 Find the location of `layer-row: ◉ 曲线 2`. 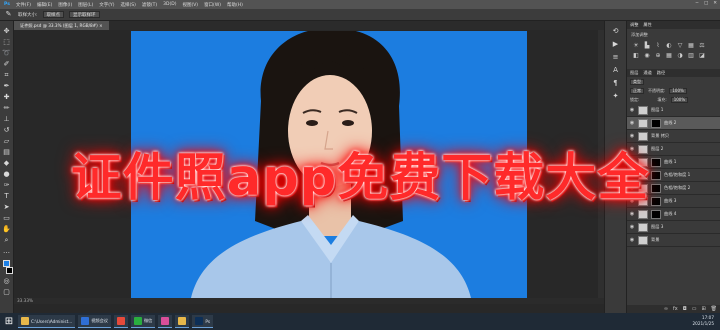

layer-row: ◉ 曲线 2 is located at coordinates (673, 123).